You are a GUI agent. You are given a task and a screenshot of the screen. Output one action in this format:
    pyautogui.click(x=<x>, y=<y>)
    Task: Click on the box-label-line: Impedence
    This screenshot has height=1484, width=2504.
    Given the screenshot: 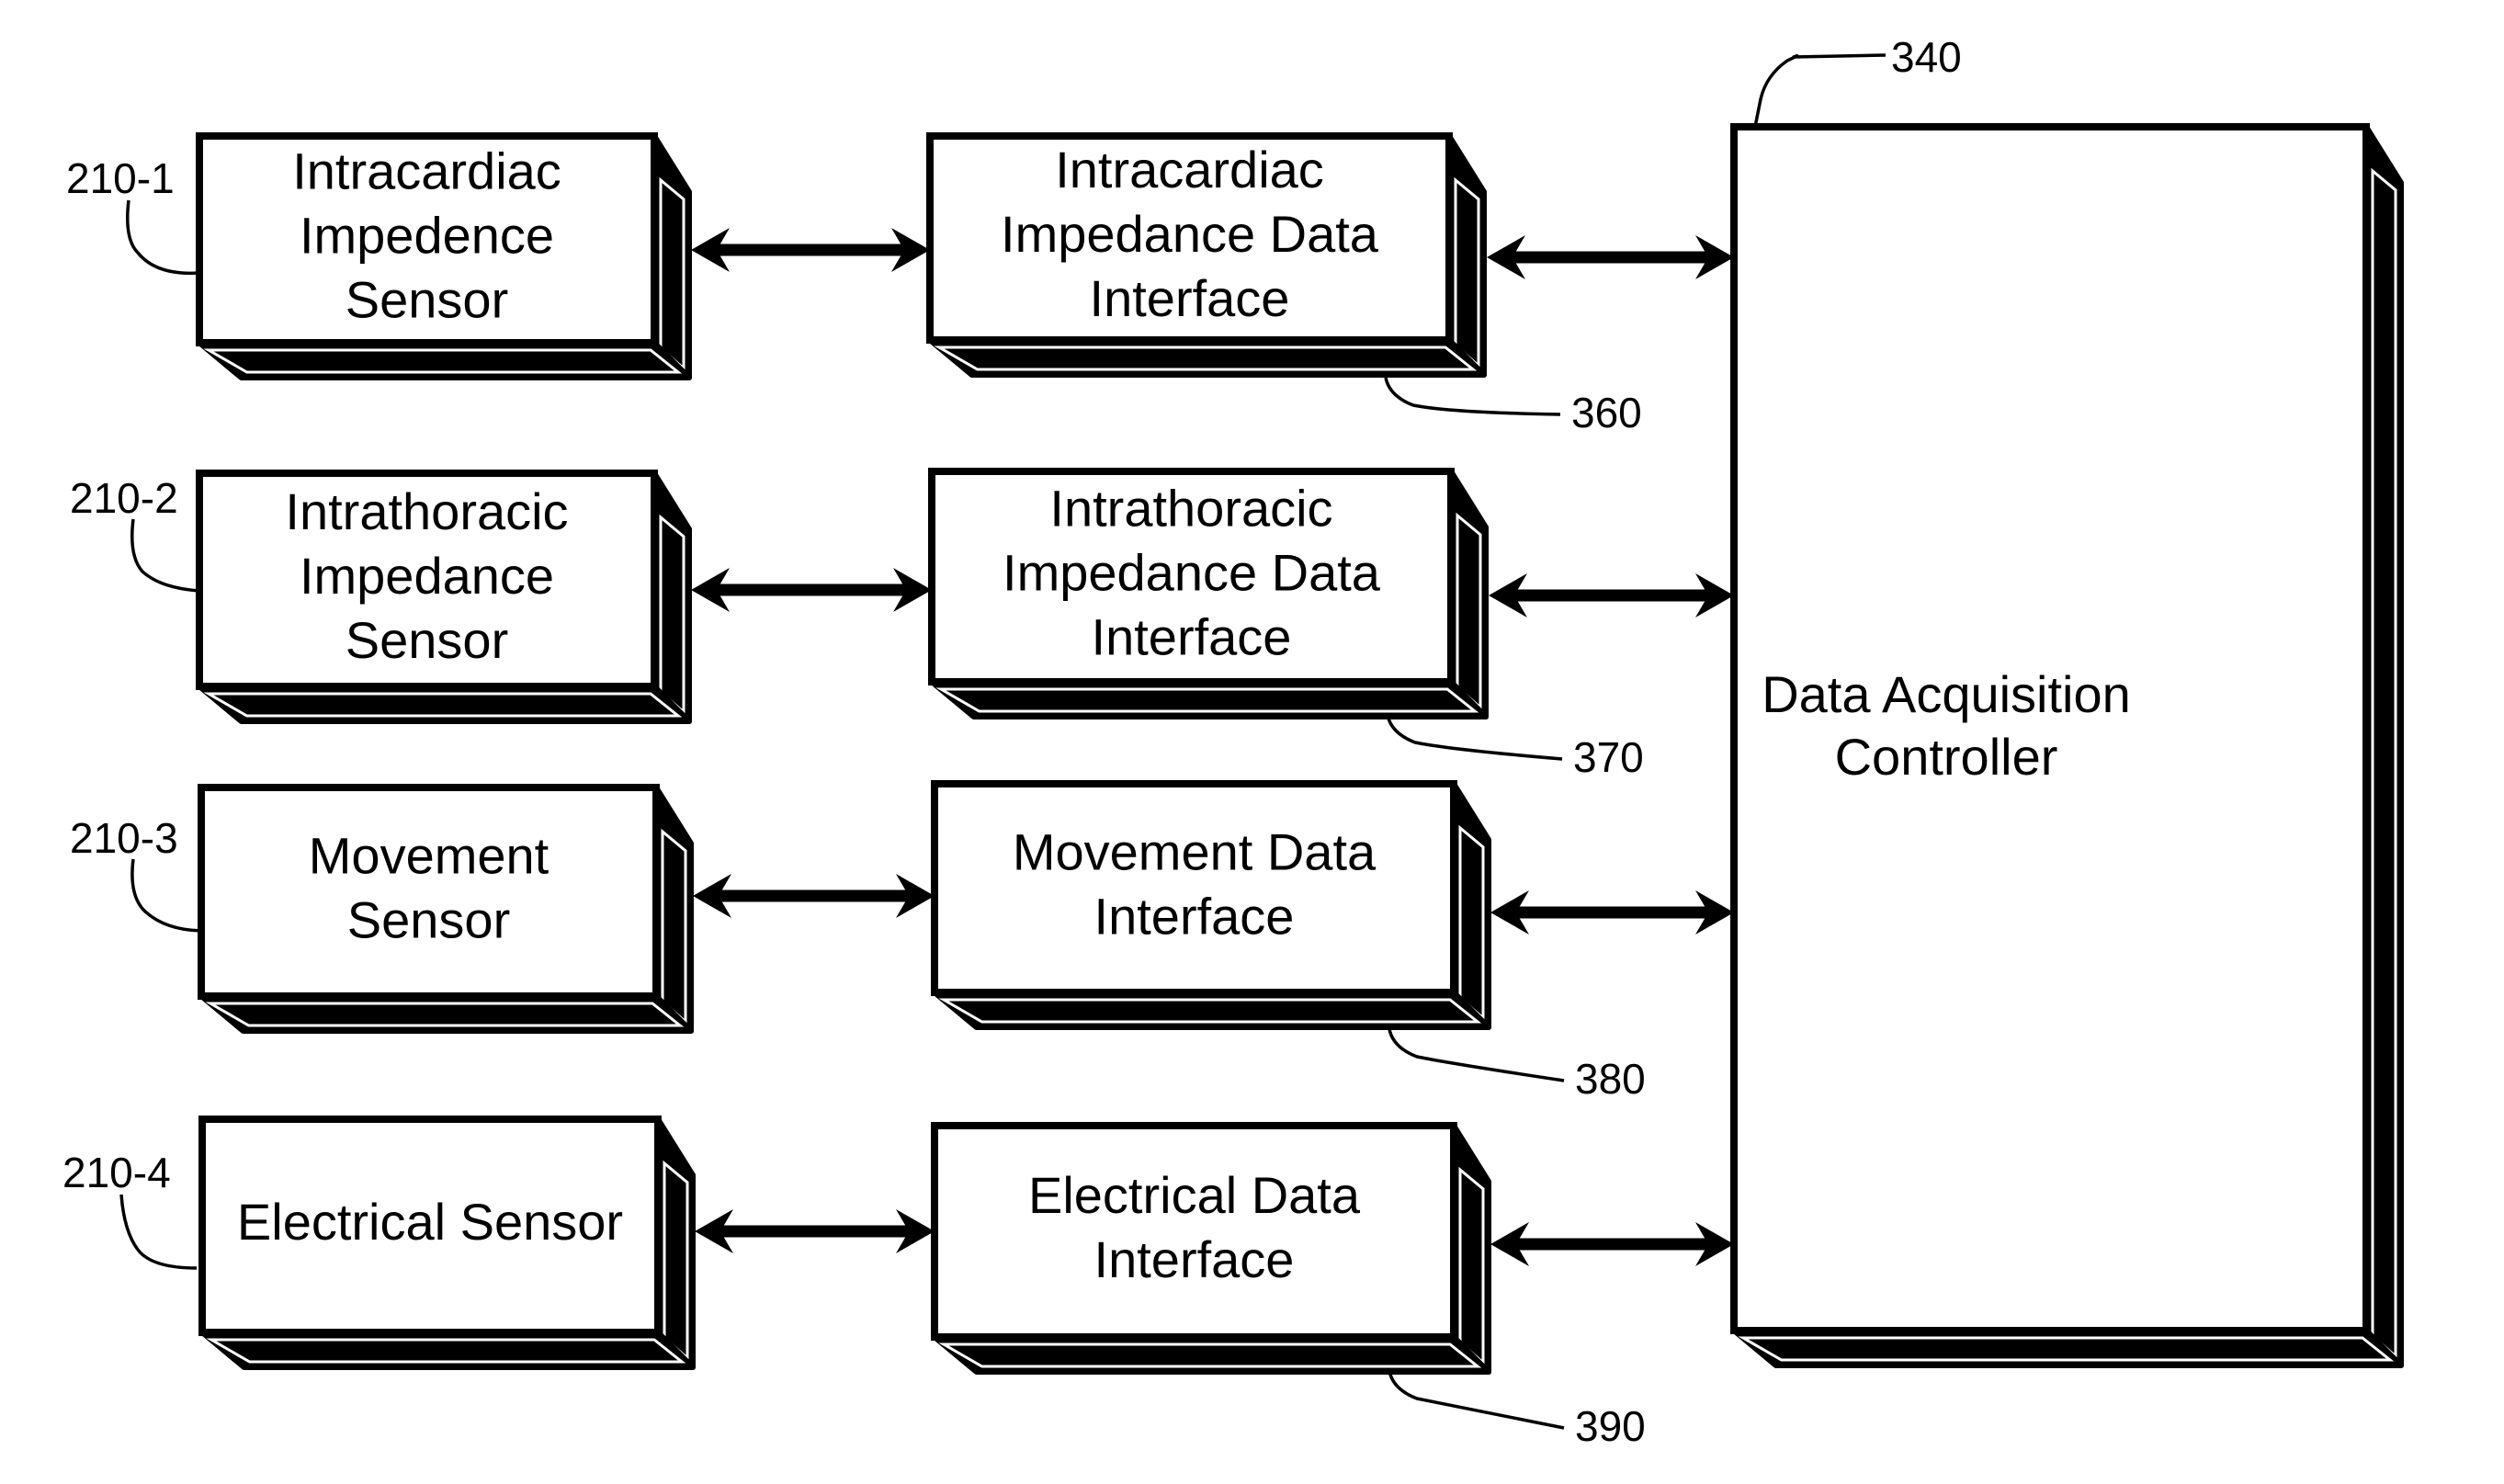 What is the action you would take?
    pyautogui.click(x=427, y=236)
    